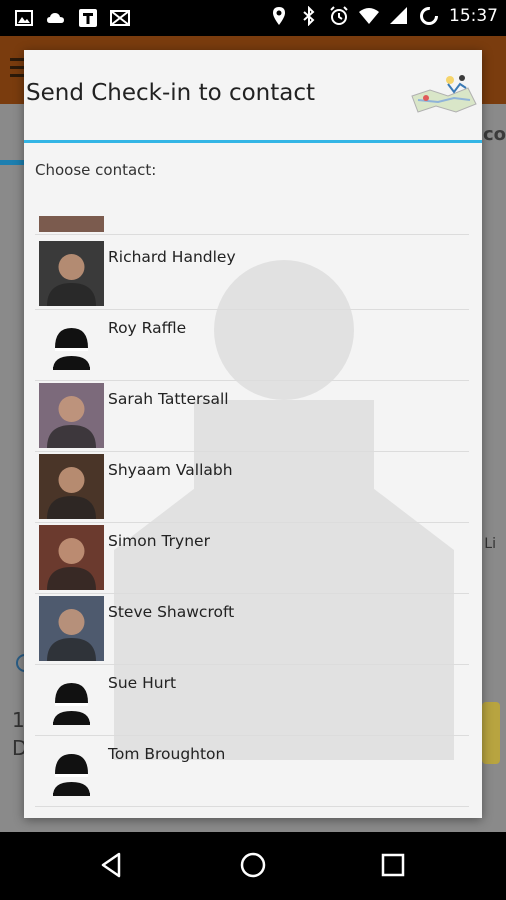 The width and height of the screenshot is (506, 900). Describe the element at coordinates (252, 771) in the screenshot. I see `contact-row: Tom Broughton` at that location.